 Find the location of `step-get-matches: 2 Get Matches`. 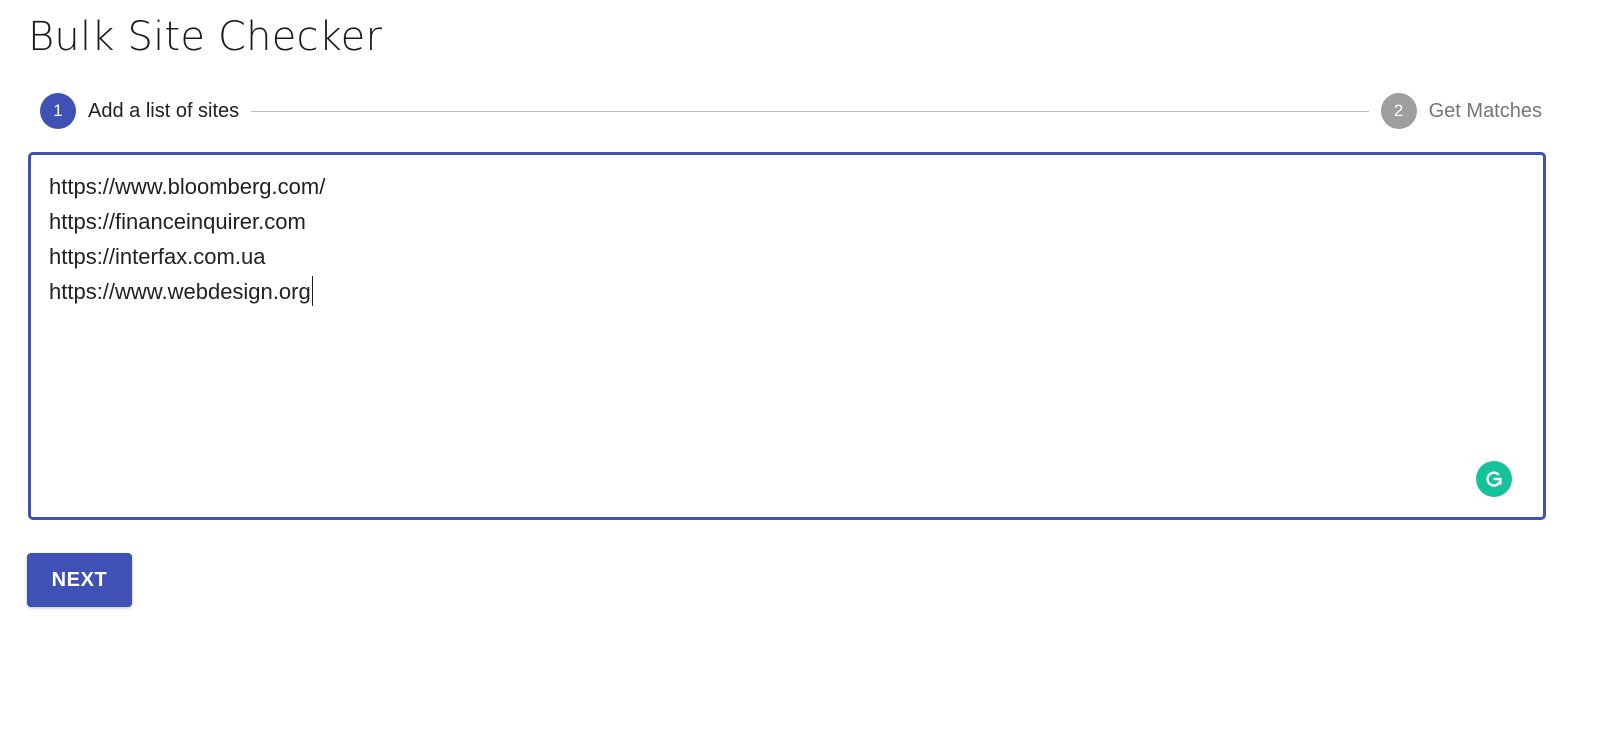

step-get-matches: 2 Get Matches is located at coordinates (1461, 111).